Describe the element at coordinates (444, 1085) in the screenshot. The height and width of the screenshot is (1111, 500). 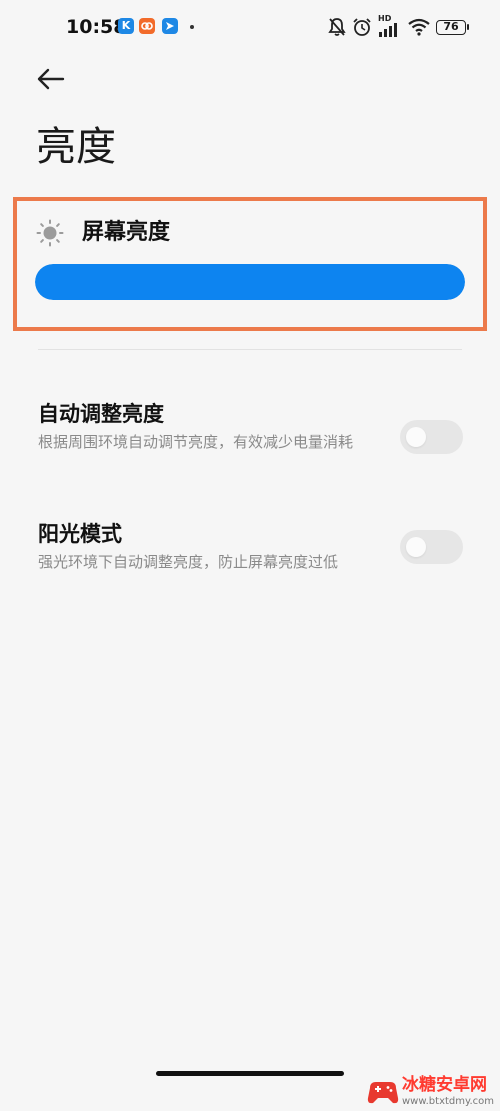
I see `watermark-name: 冰糖安卓网` at that location.